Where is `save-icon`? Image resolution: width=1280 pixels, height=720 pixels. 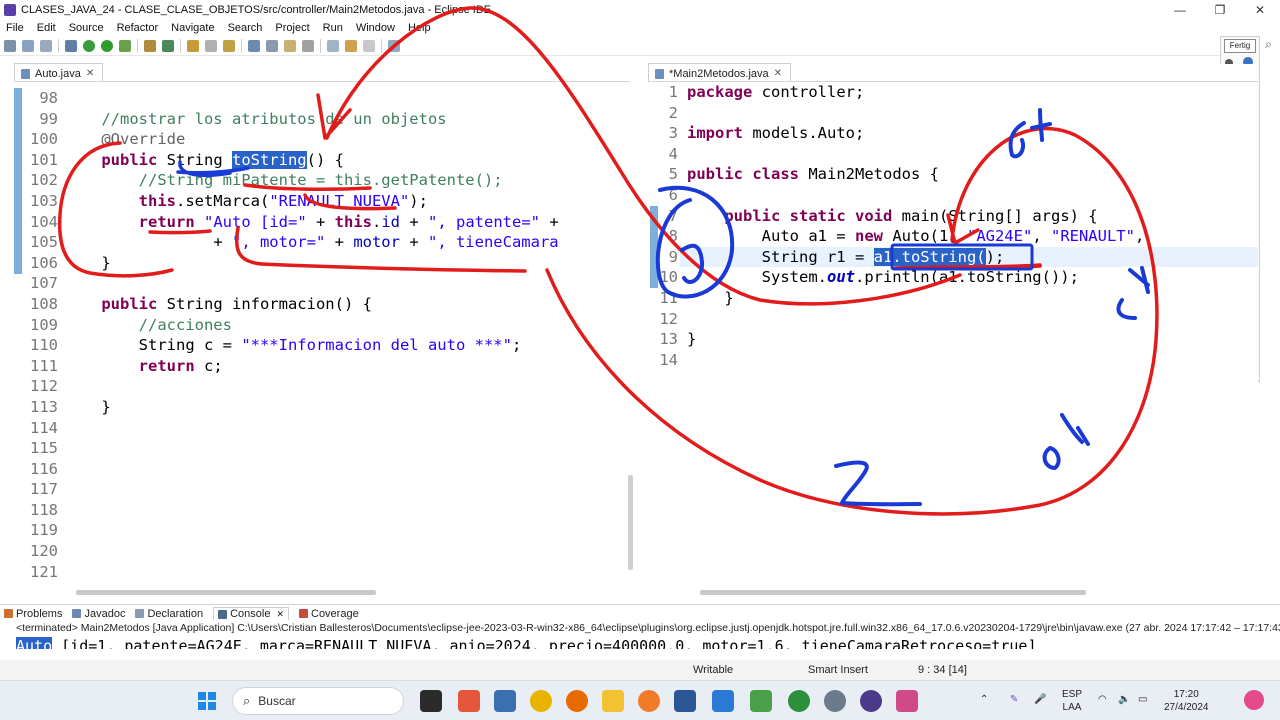
save-icon is located at coordinates (28, 45).